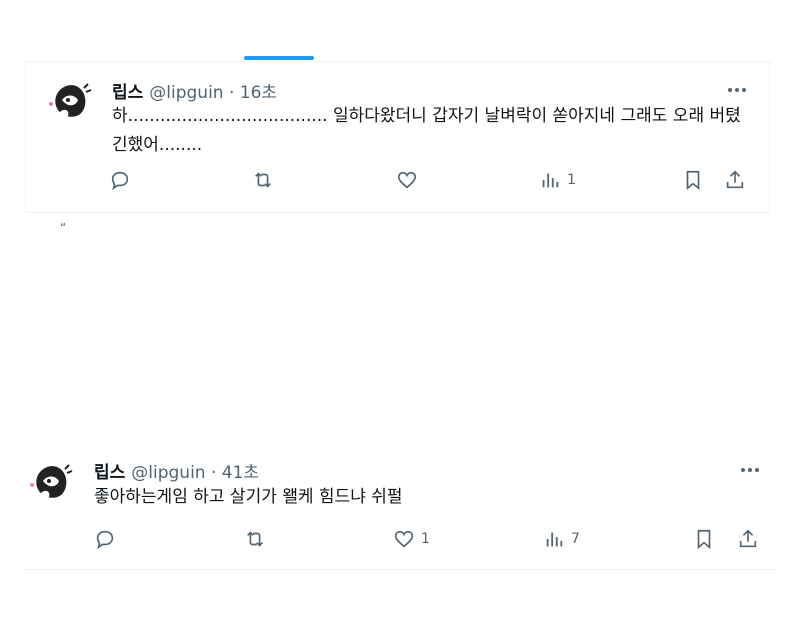 This screenshot has height=623, width=800. I want to click on like-button: 1, so click(411, 539).